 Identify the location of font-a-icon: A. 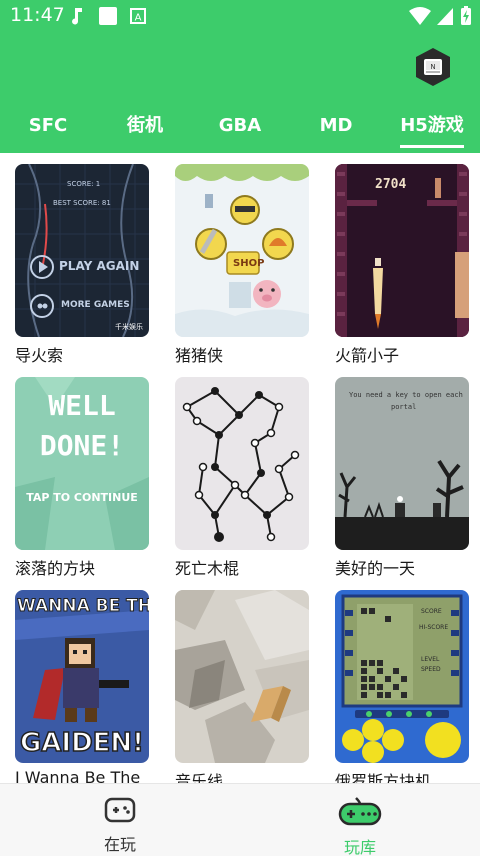
(138, 16).